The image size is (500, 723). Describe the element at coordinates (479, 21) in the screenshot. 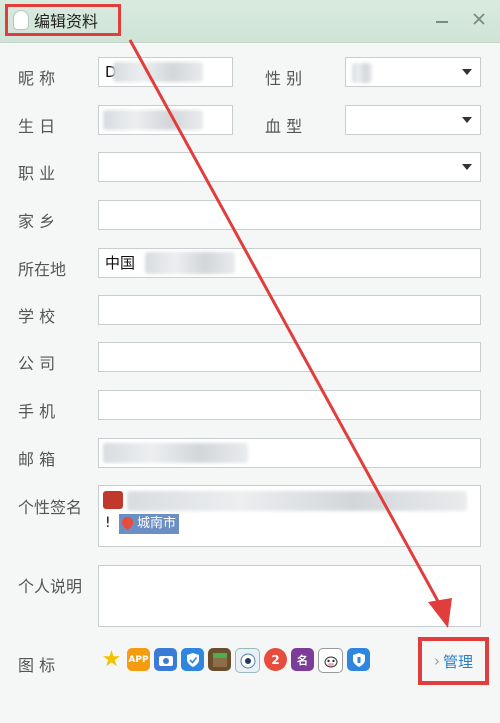

I see `close-icon` at that location.